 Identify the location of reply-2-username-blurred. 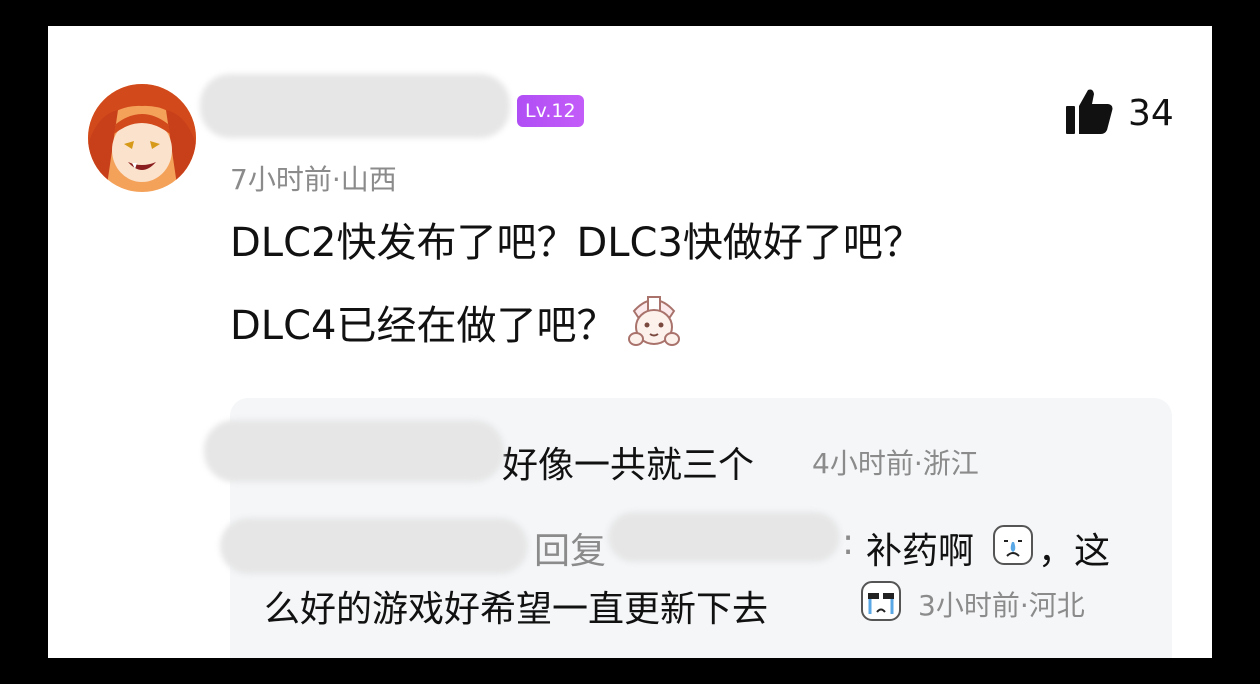
(374, 546).